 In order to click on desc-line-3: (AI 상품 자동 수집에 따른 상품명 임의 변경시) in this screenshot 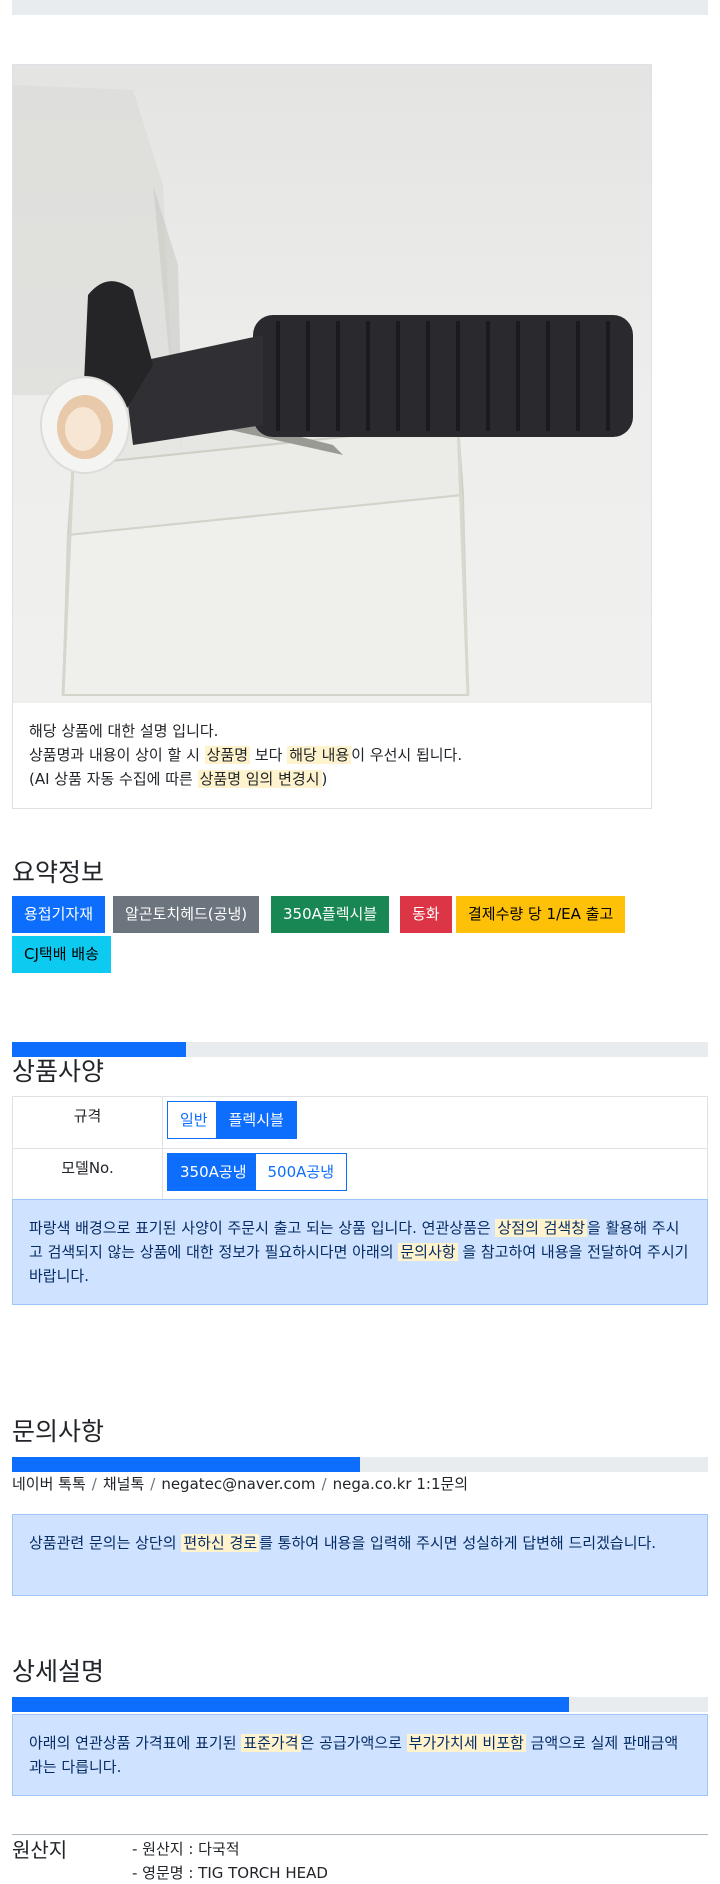, I will do `click(334, 779)`.